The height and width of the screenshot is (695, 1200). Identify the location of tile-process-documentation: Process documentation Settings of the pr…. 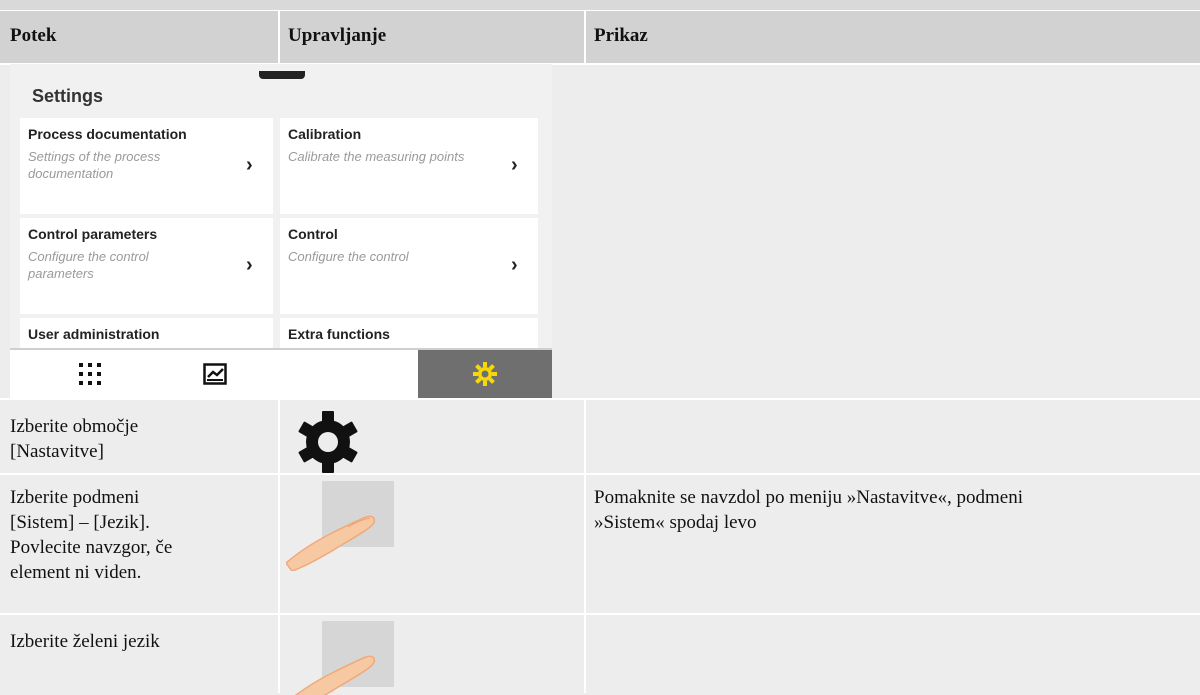
(146, 166).